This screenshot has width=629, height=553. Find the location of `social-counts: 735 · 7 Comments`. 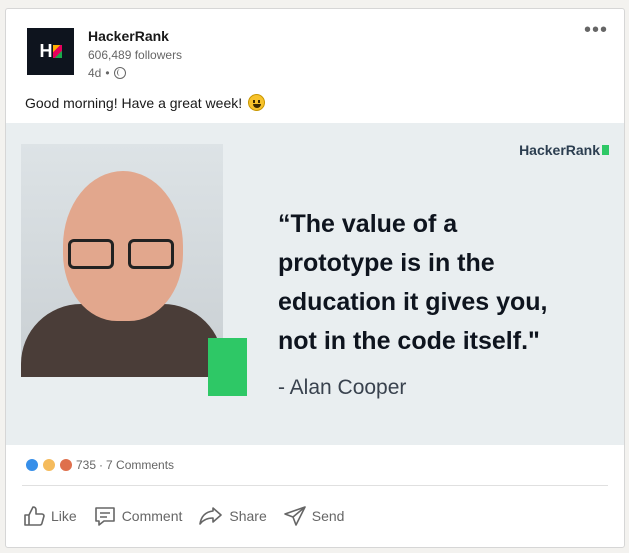

social-counts: 735 · 7 Comments is located at coordinates (99, 465).